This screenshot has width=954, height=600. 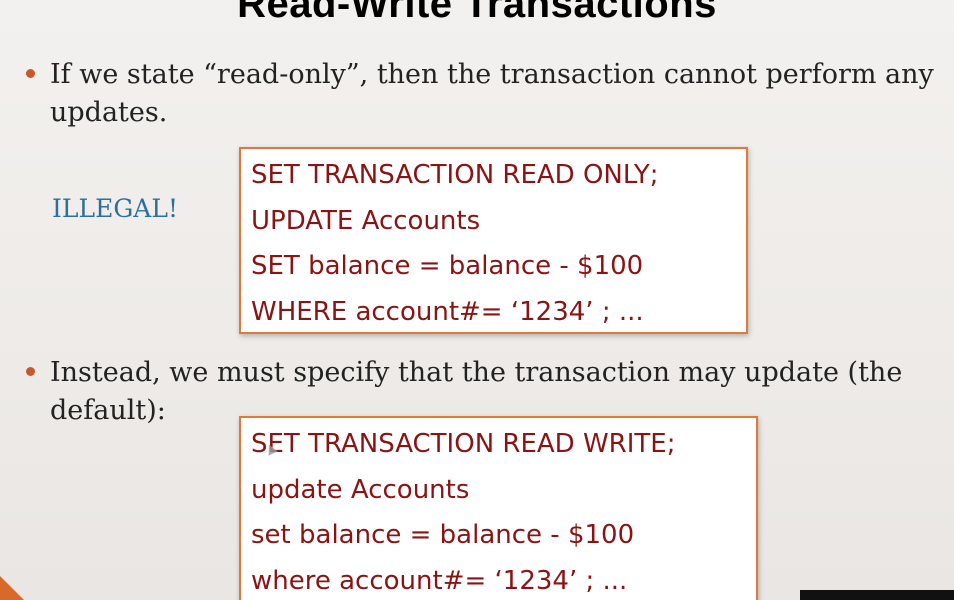 What do you see at coordinates (877, 595) in the screenshot?
I see `participant-name-tag` at bounding box center [877, 595].